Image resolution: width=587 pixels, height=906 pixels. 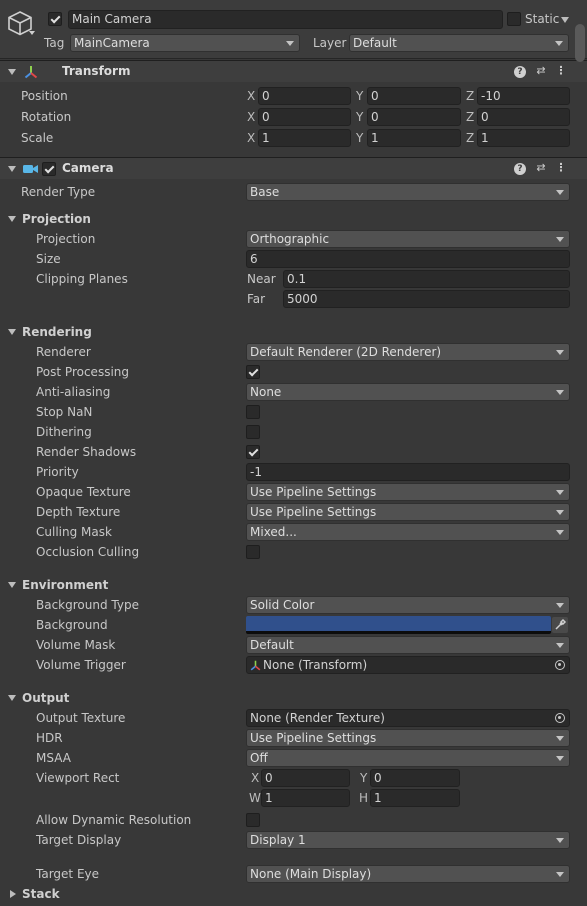 I want to click on opaque-texture-dropdown: Use Pipeline Settings, so click(x=408, y=492).